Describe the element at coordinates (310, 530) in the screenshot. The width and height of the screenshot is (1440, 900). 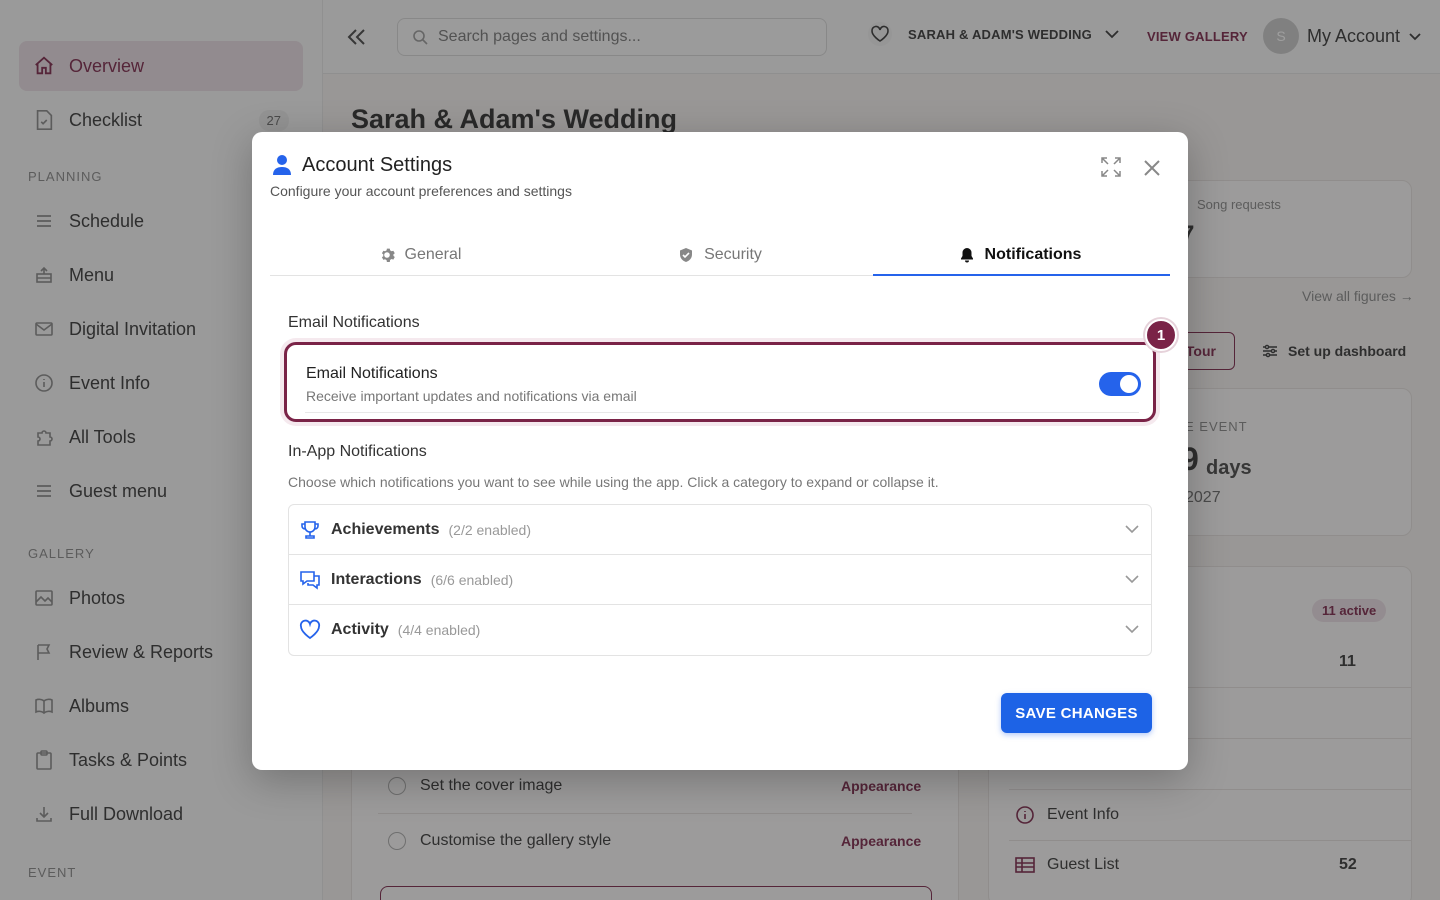
I see `trophy-icon` at that location.